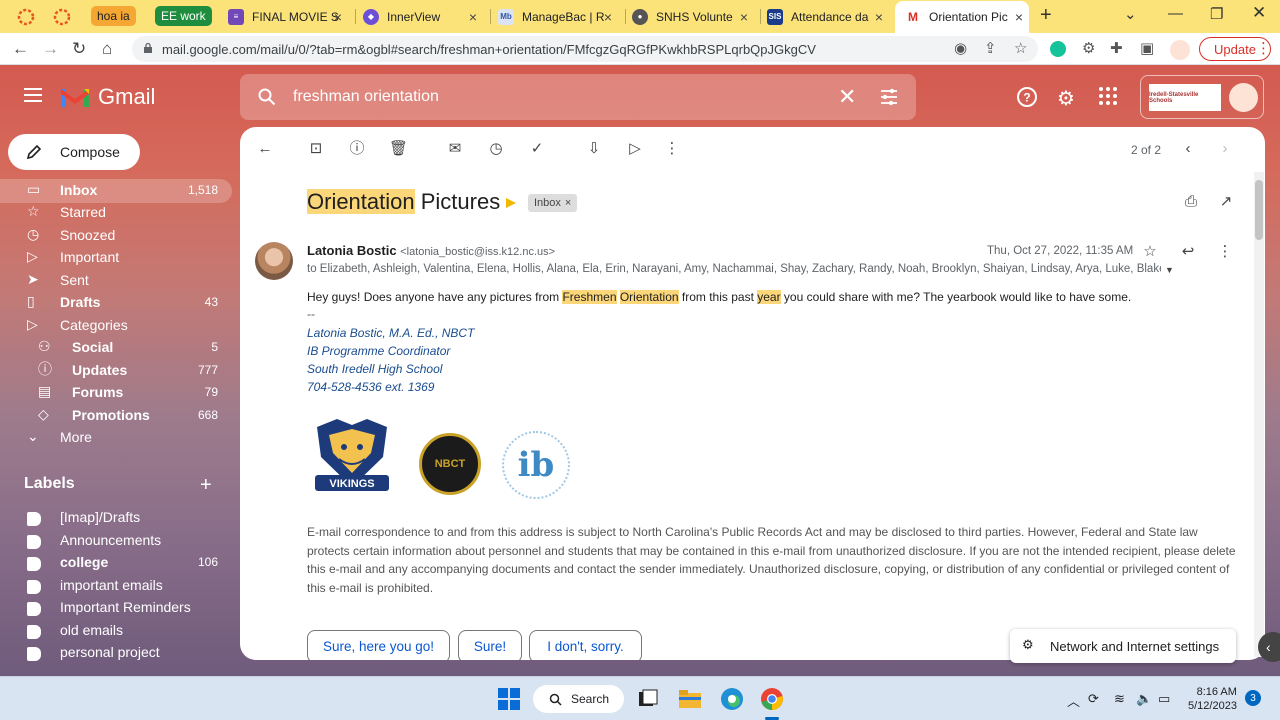 The width and height of the screenshot is (1280, 720). What do you see at coordinates (1259, 414) in the screenshot?
I see `email-scrollbar` at bounding box center [1259, 414].